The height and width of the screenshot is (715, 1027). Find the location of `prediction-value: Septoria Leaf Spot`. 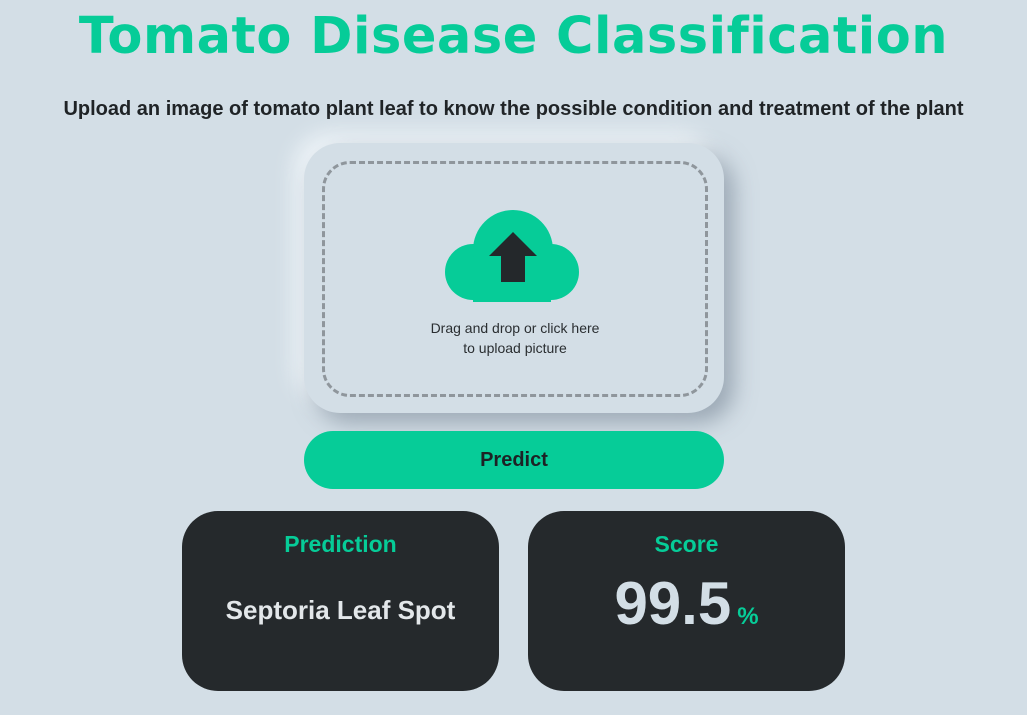

prediction-value: Septoria Leaf Spot is located at coordinates (340, 610).